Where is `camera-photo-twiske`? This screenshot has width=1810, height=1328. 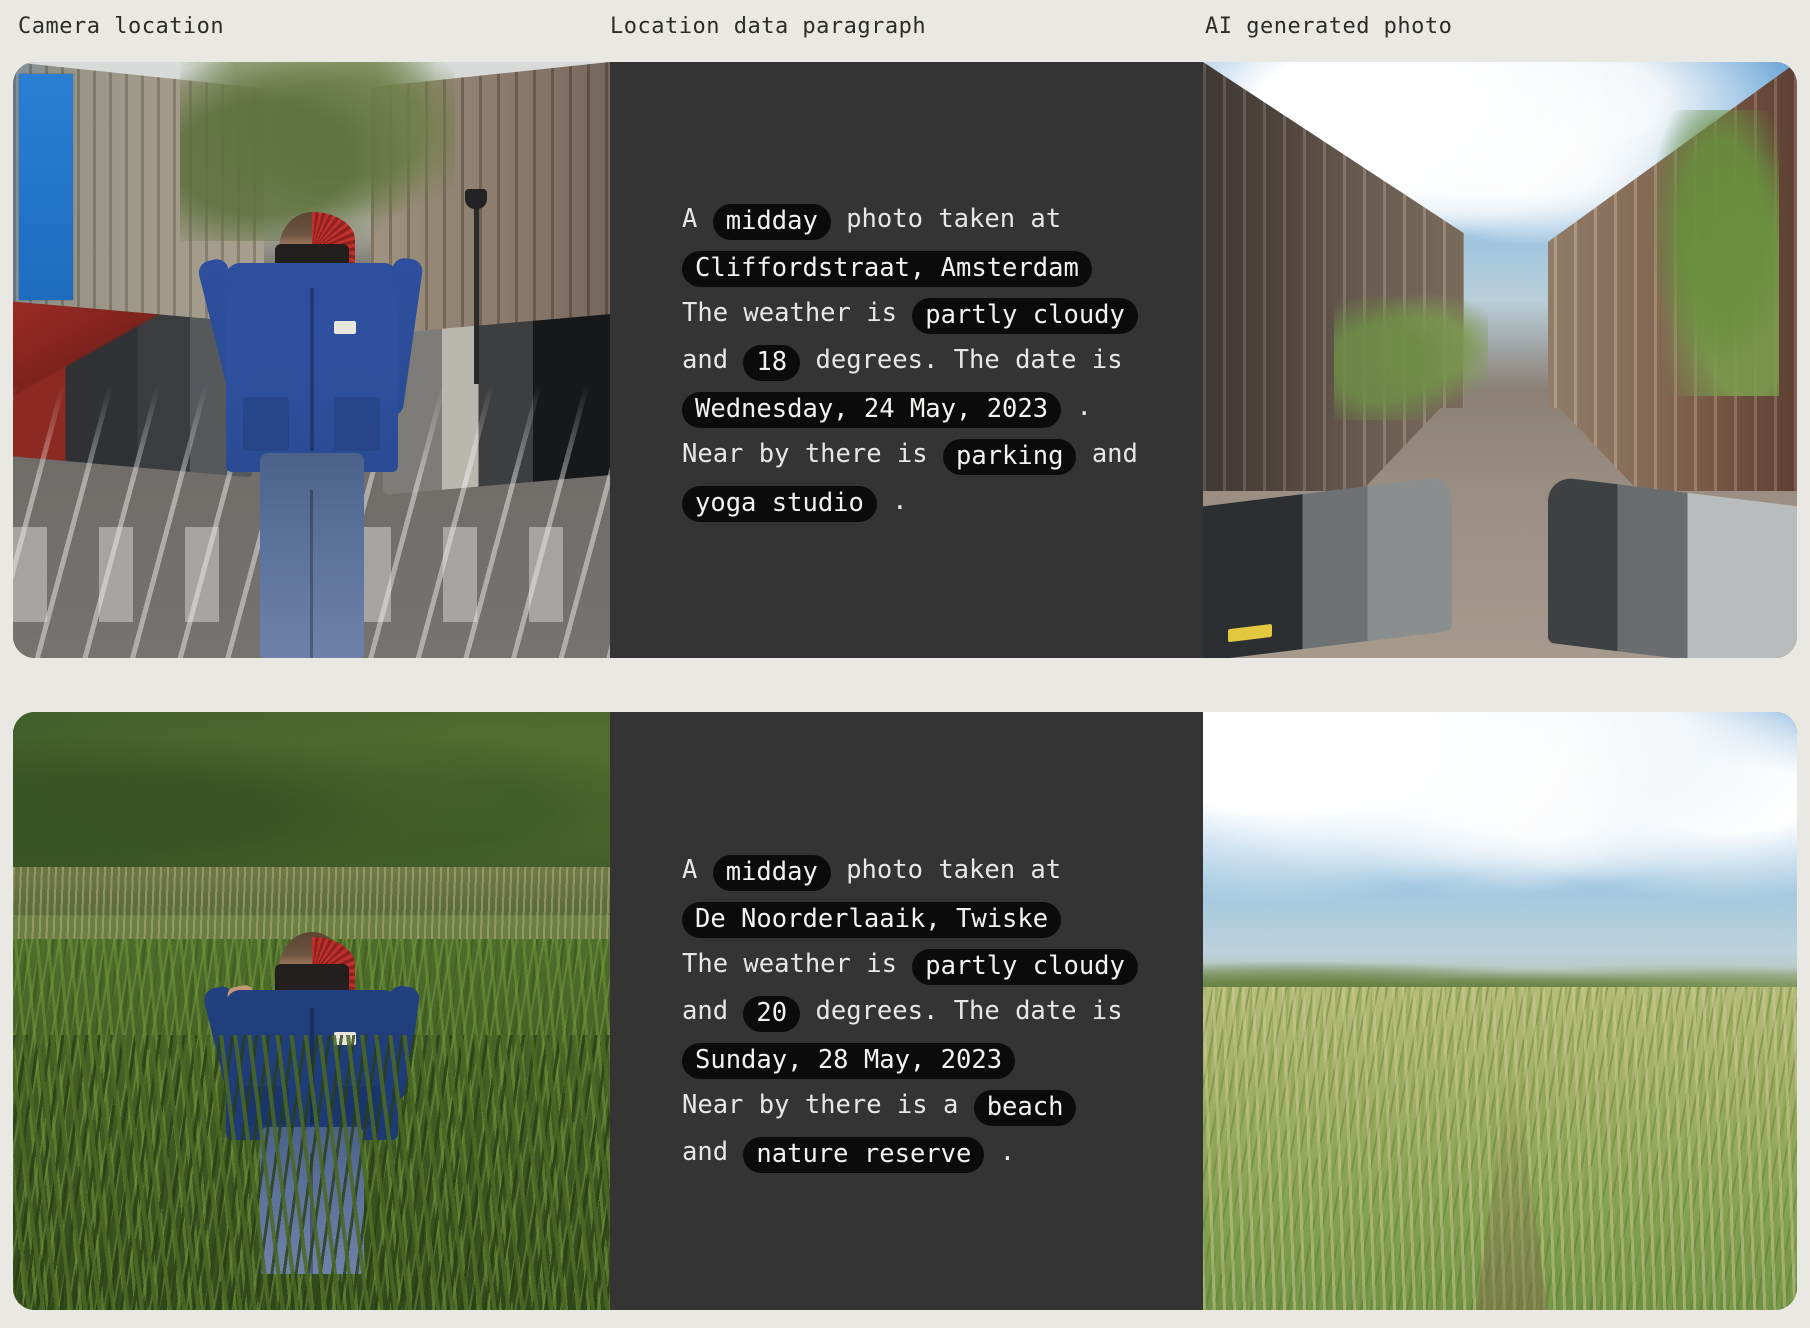
camera-photo-twiske is located at coordinates (311, 1011).